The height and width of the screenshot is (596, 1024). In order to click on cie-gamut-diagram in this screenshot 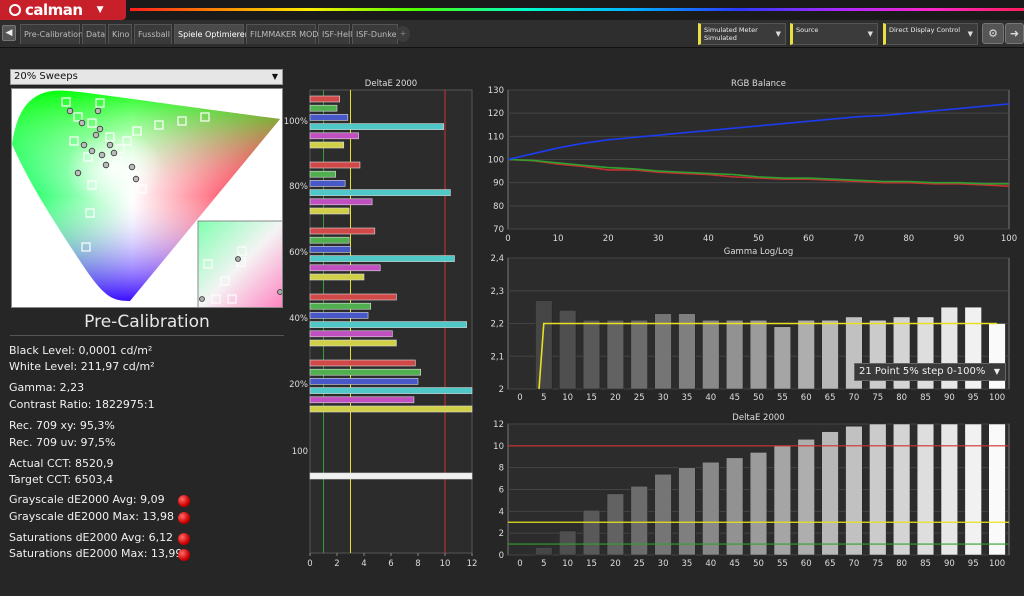, I will do `click(147, 198)`.